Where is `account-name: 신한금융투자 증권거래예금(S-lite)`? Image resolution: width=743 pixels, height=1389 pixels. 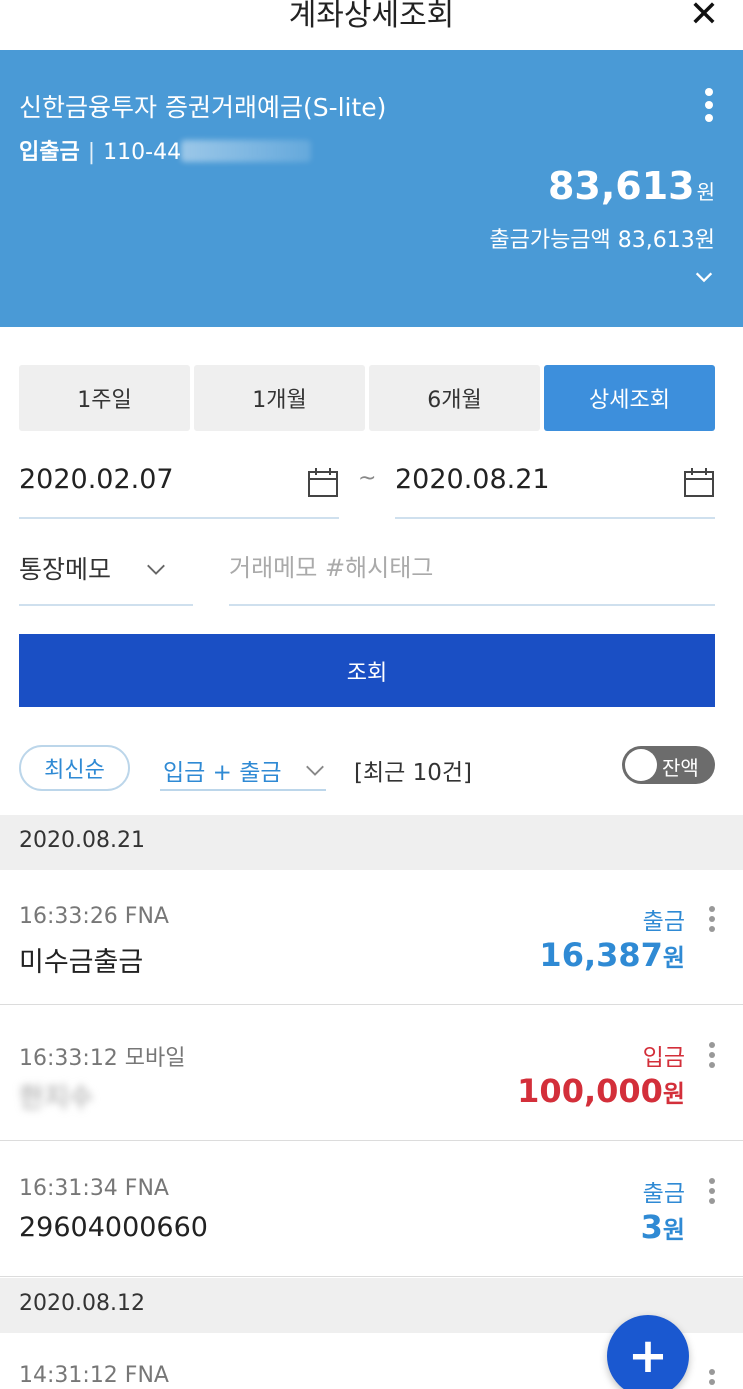
account-name: 신한금융투자 증권거래예금(S-lite) is located at coordinates (203, 107).